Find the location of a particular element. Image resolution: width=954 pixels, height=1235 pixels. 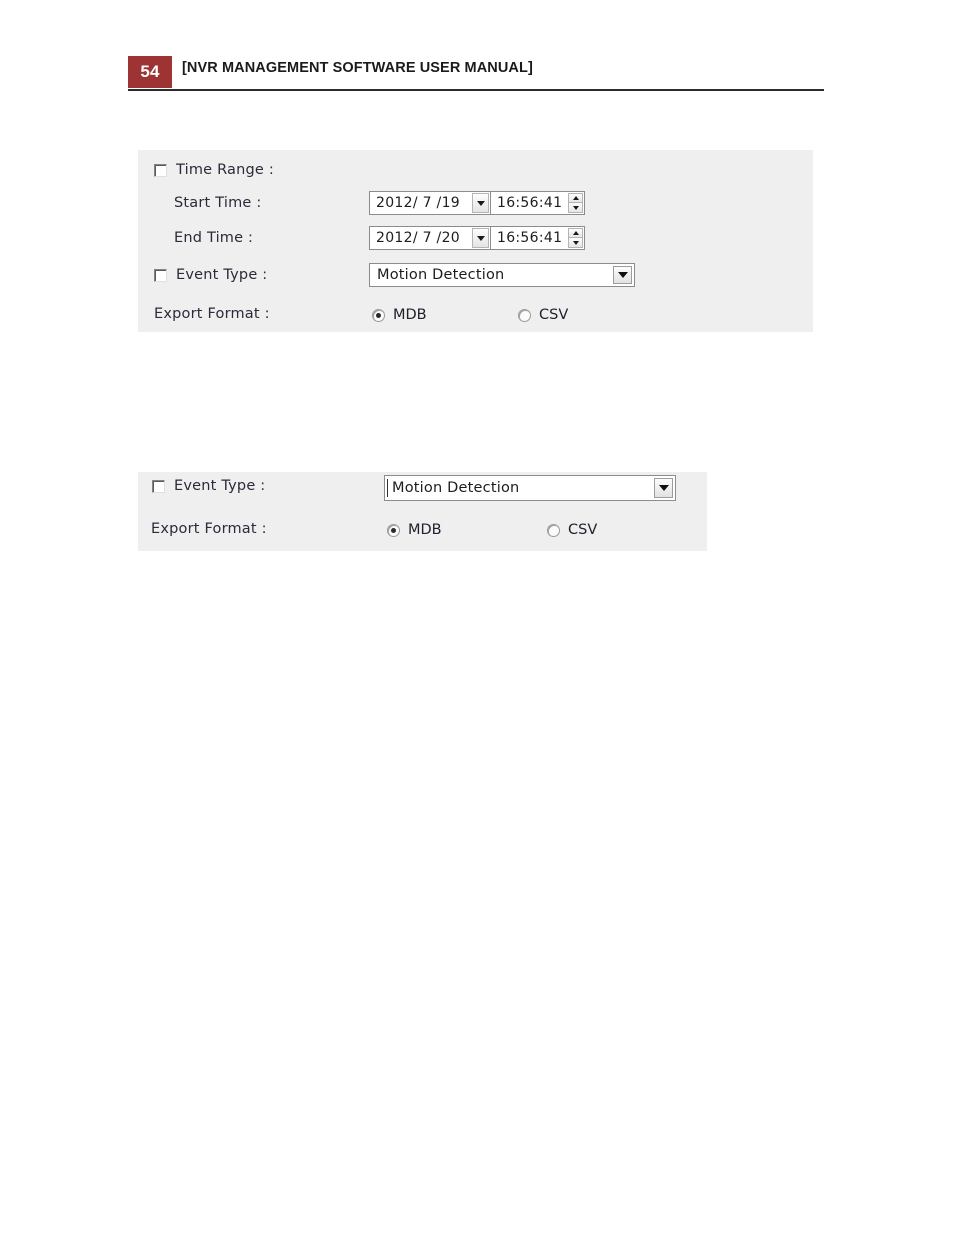

export-format-label-2: Export Format : is located at coordinates (209, 529).